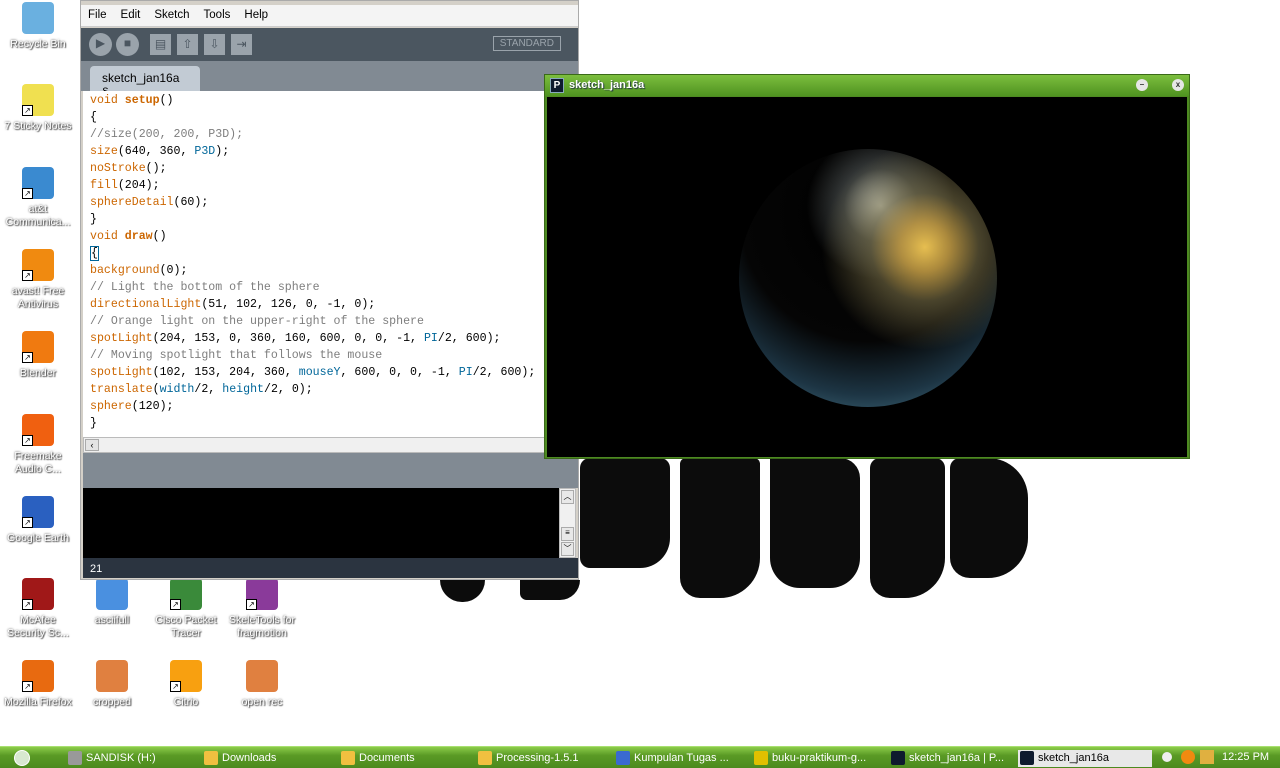  I want to click on scroll-down-icon: ﹀, so click(567, 549).